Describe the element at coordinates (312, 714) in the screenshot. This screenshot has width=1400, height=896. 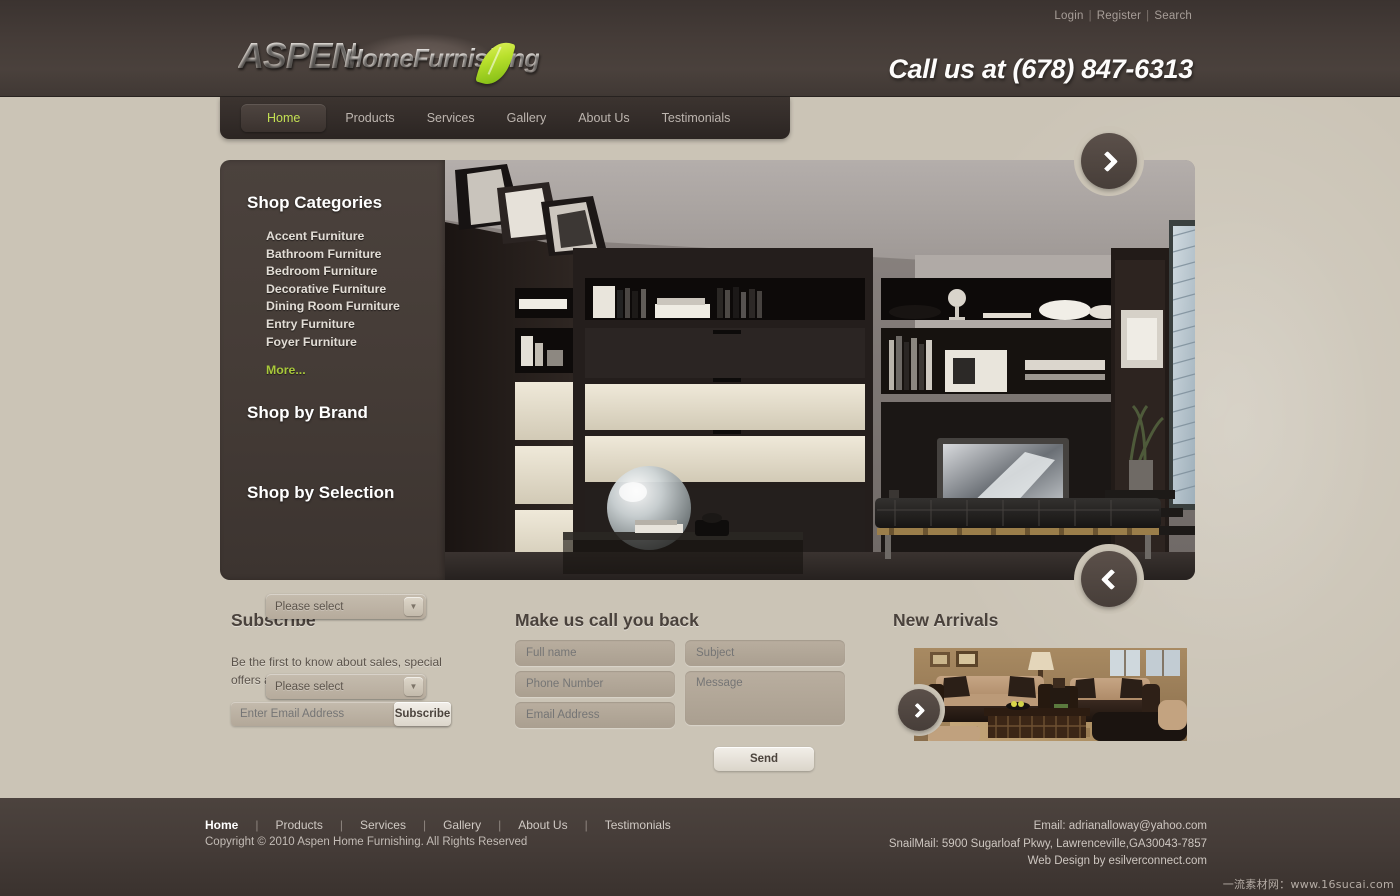
I see `subscribe-email-input` at that location.